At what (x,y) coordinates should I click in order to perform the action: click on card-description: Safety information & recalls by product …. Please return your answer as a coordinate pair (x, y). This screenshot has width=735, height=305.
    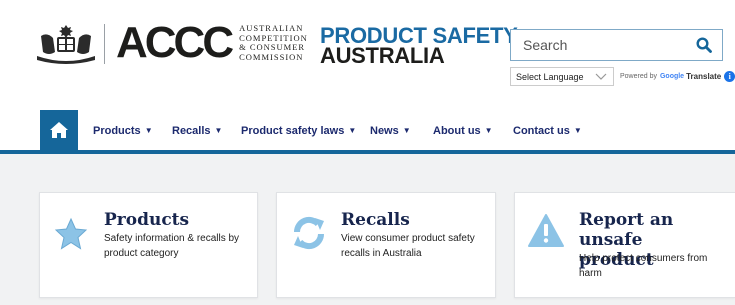
    Looking at the image, I should click on (172, 246).